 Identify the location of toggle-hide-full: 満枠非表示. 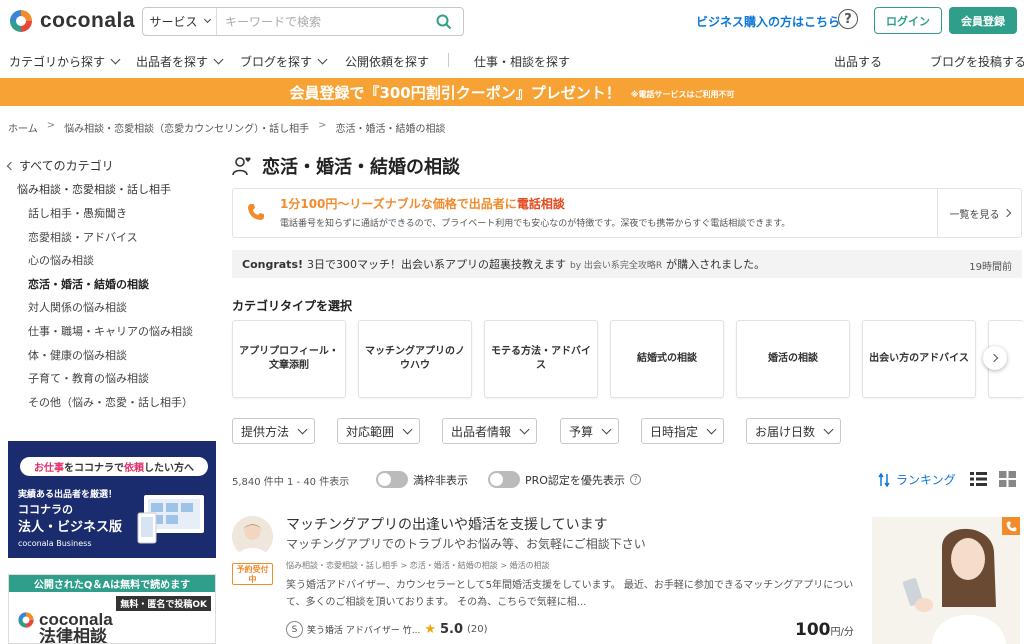
(422, 479).